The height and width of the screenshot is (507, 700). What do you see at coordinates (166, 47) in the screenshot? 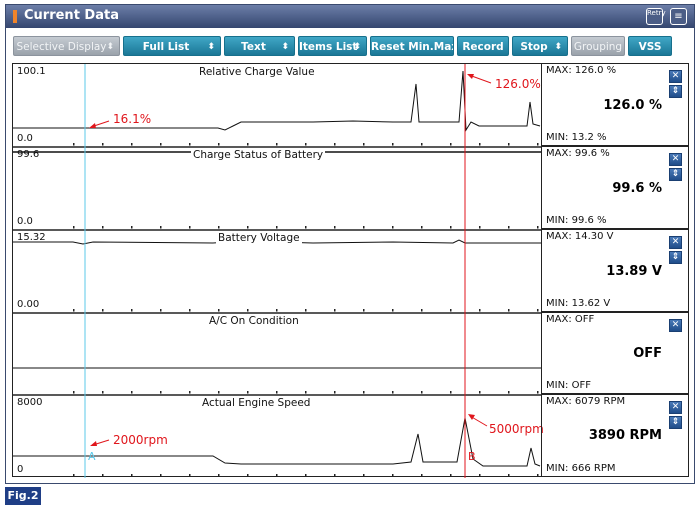
I see `full-list-label: Full List` at bounding box center [166, 47].